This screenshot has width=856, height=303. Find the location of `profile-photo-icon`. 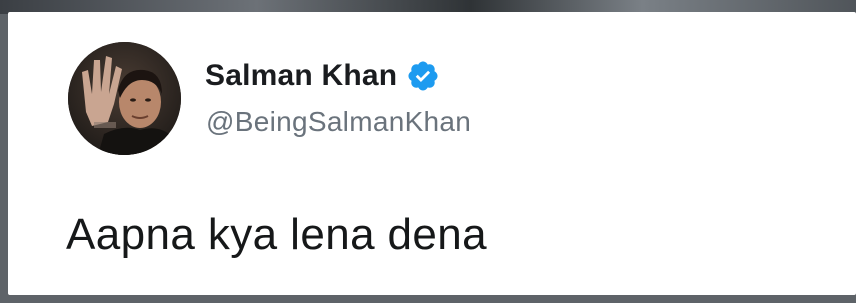

profile-photo-icon is located at coordinates (124, 98).